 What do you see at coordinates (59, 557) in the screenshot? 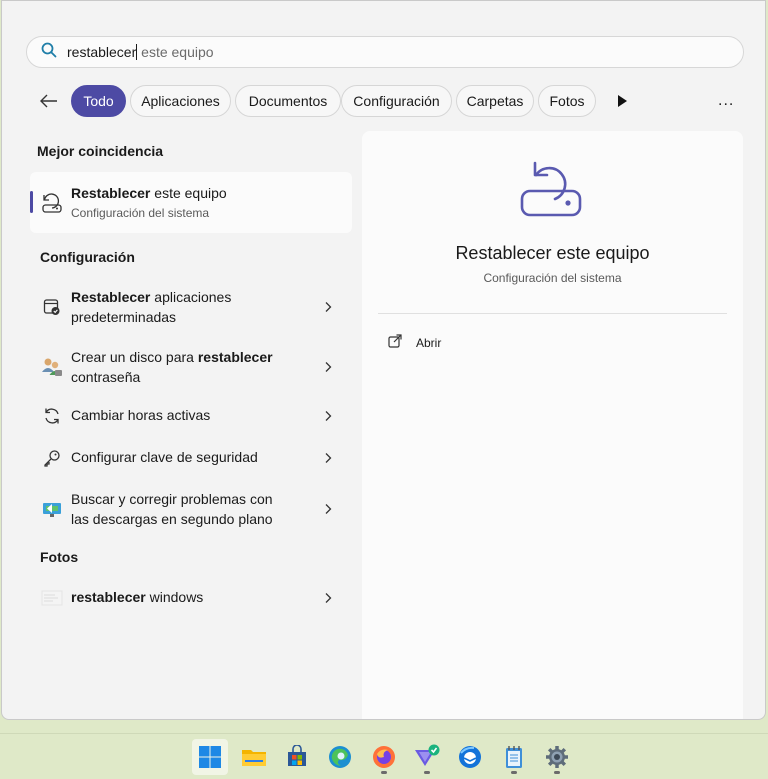
I see `photos-header: Fotos` at bounding box center [59, 557].